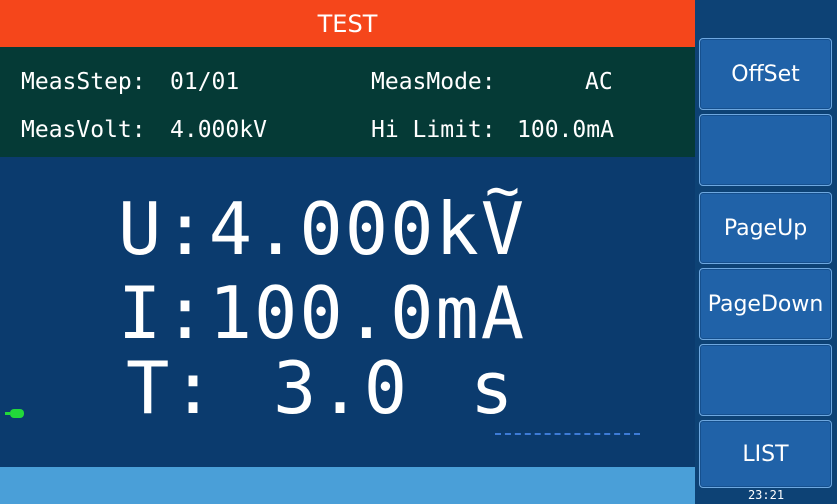  What do you see at coordinates (433, 82) in the screenshot?
I see `meas-mode-label: MeasMode:` at bounding box center [433, 82].